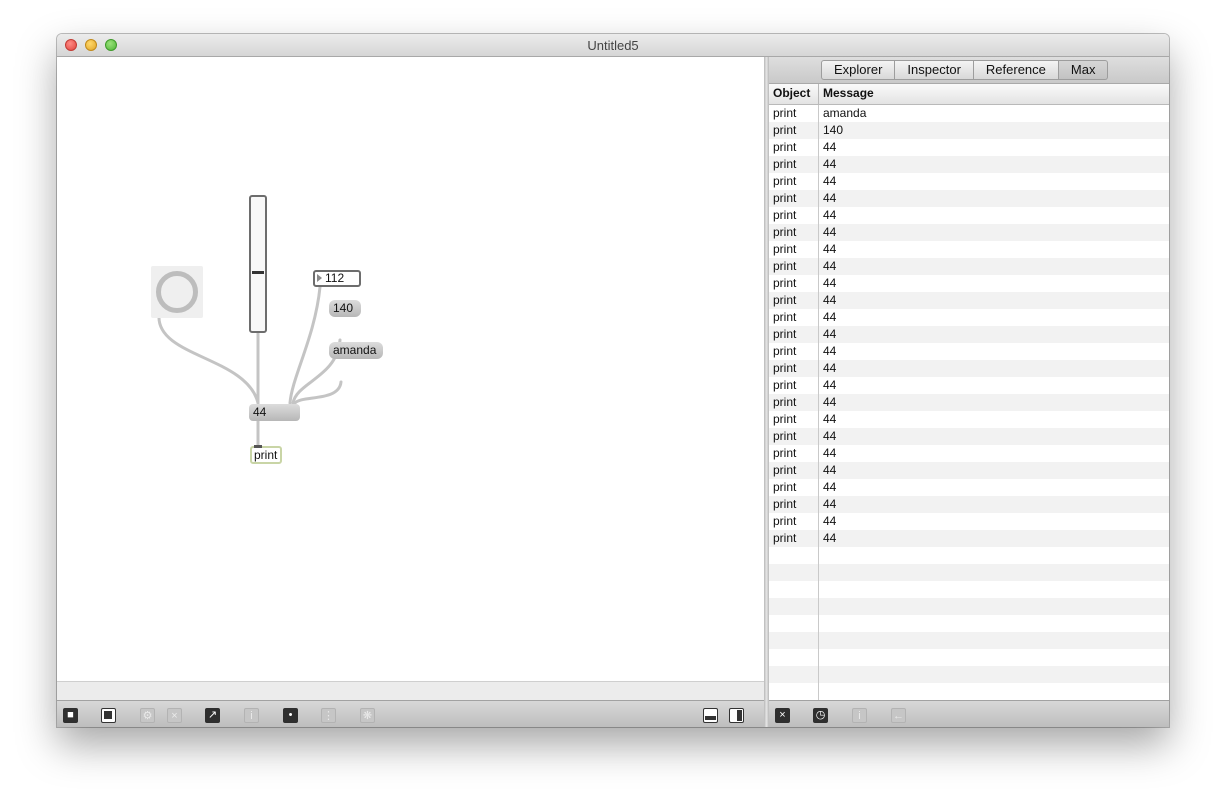 The height and width of the screenshot is (806, 1226). I want to click on tab-inspector: Inspector, so click(934, 70).